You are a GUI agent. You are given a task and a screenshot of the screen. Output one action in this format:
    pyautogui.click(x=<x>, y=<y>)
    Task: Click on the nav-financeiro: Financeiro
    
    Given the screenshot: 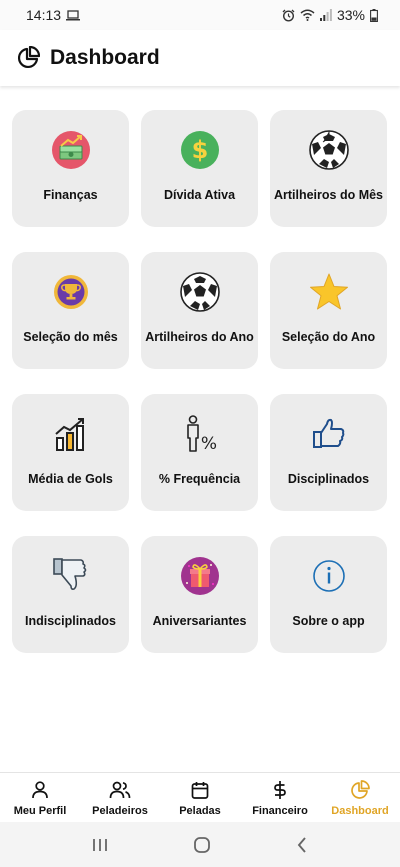 What is the action you would take?
    pyautogui.click(x=280, y=797)
    